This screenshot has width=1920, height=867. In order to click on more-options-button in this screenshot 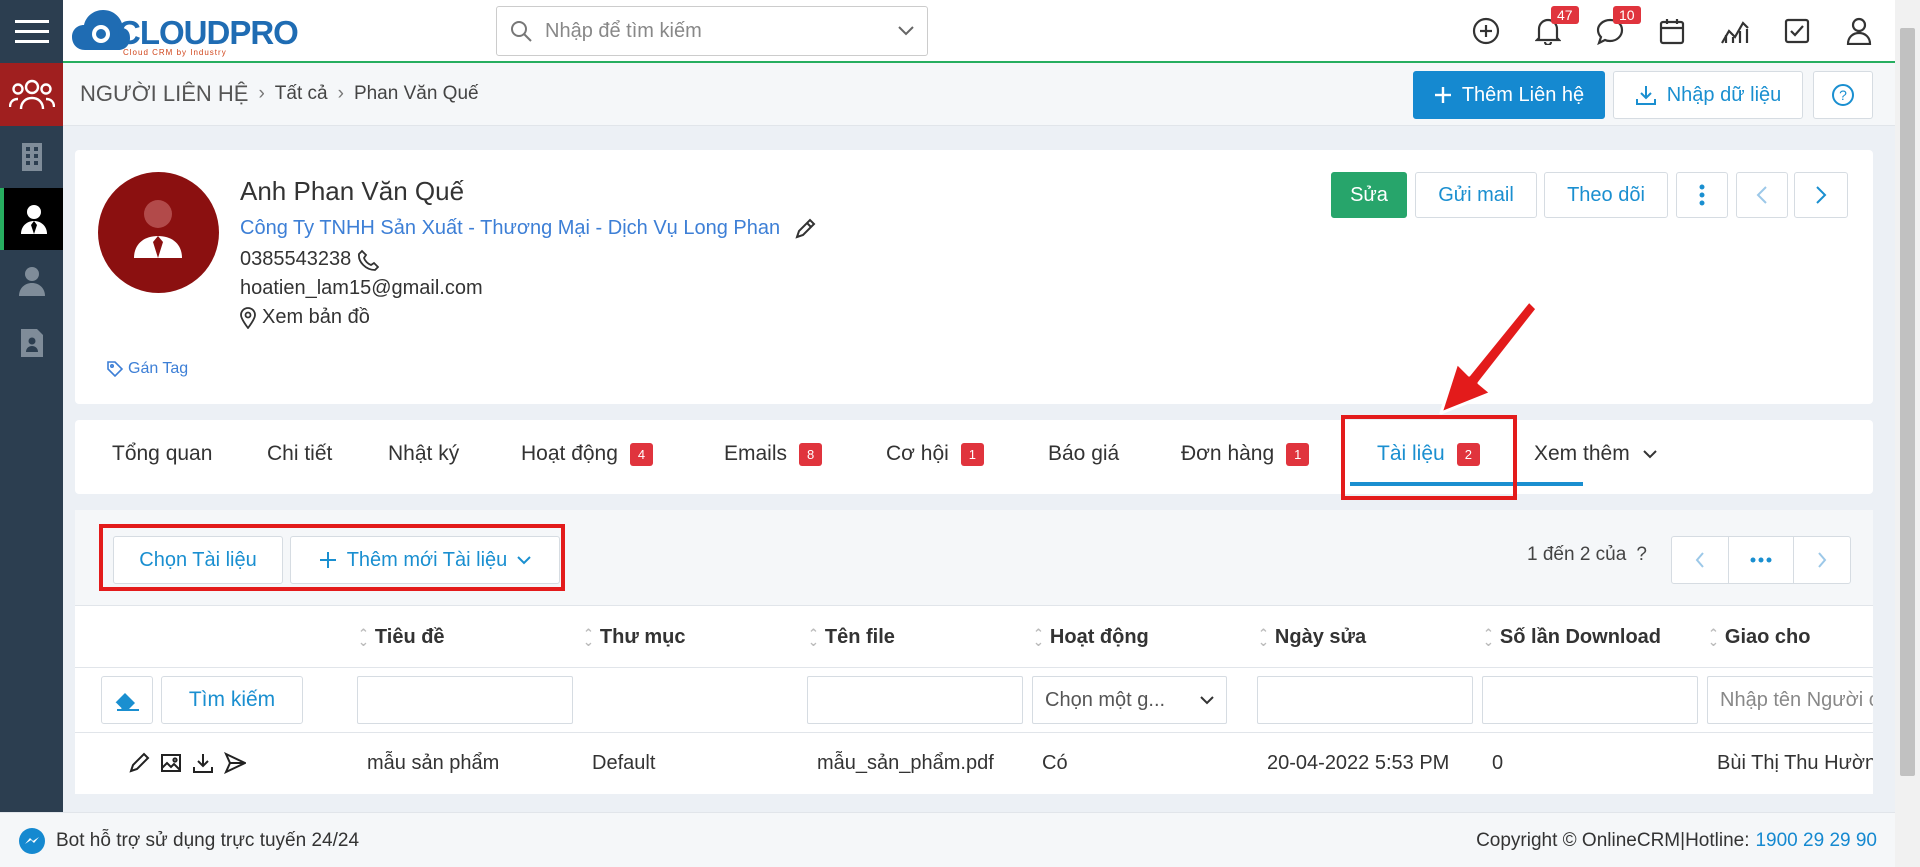, I will do `click(1702, 195)`.